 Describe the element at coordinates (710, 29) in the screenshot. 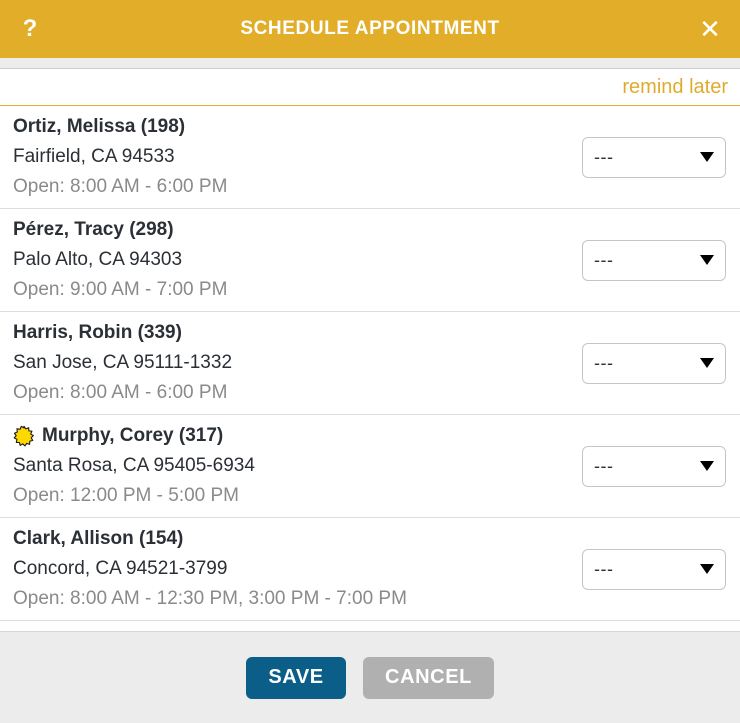

I see `close-icon: ✕` at that location.